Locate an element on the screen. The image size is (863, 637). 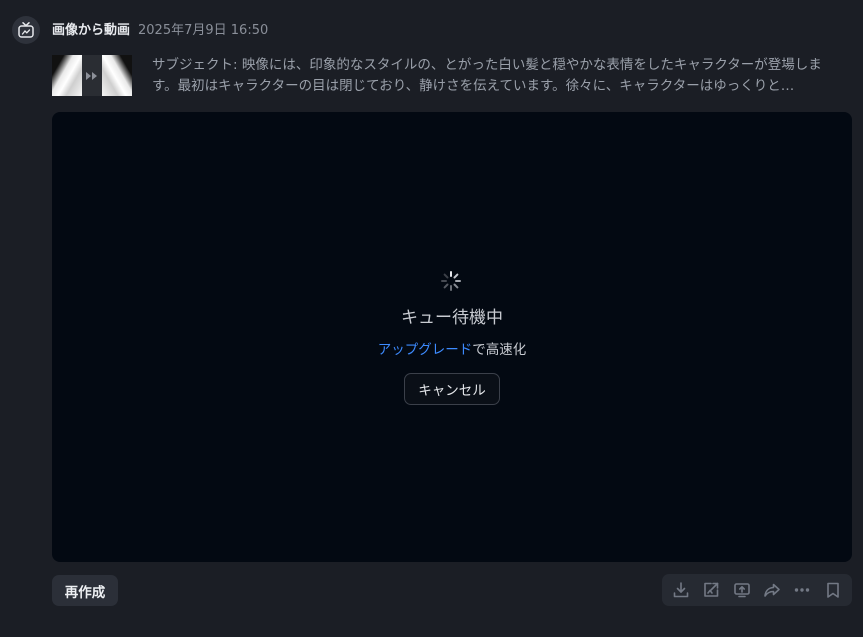
message-header: 画像から動画 2025年7月9日 16:50 is located at coordinates (160, 28).